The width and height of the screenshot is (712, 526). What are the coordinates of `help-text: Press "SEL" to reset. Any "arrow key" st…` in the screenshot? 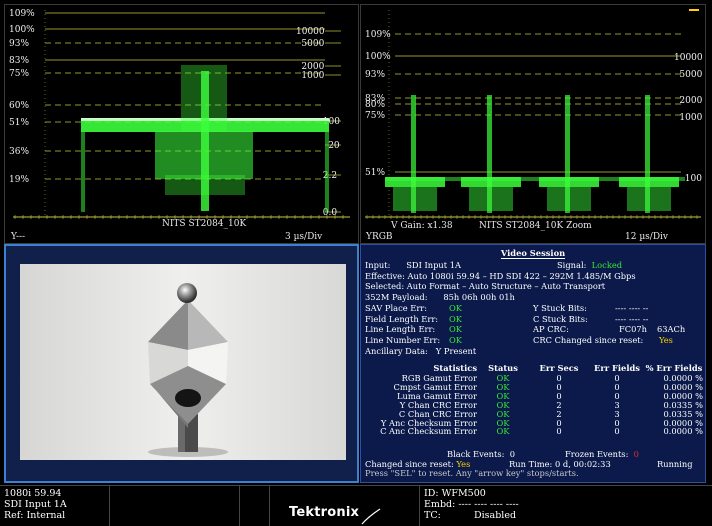 It's located at (472, 473).